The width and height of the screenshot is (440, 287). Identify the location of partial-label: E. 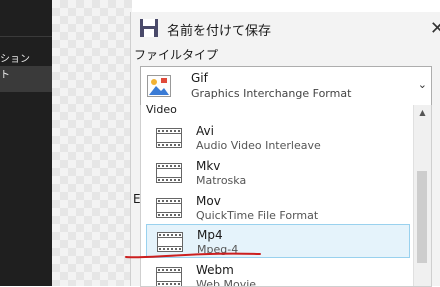
(137, 199).